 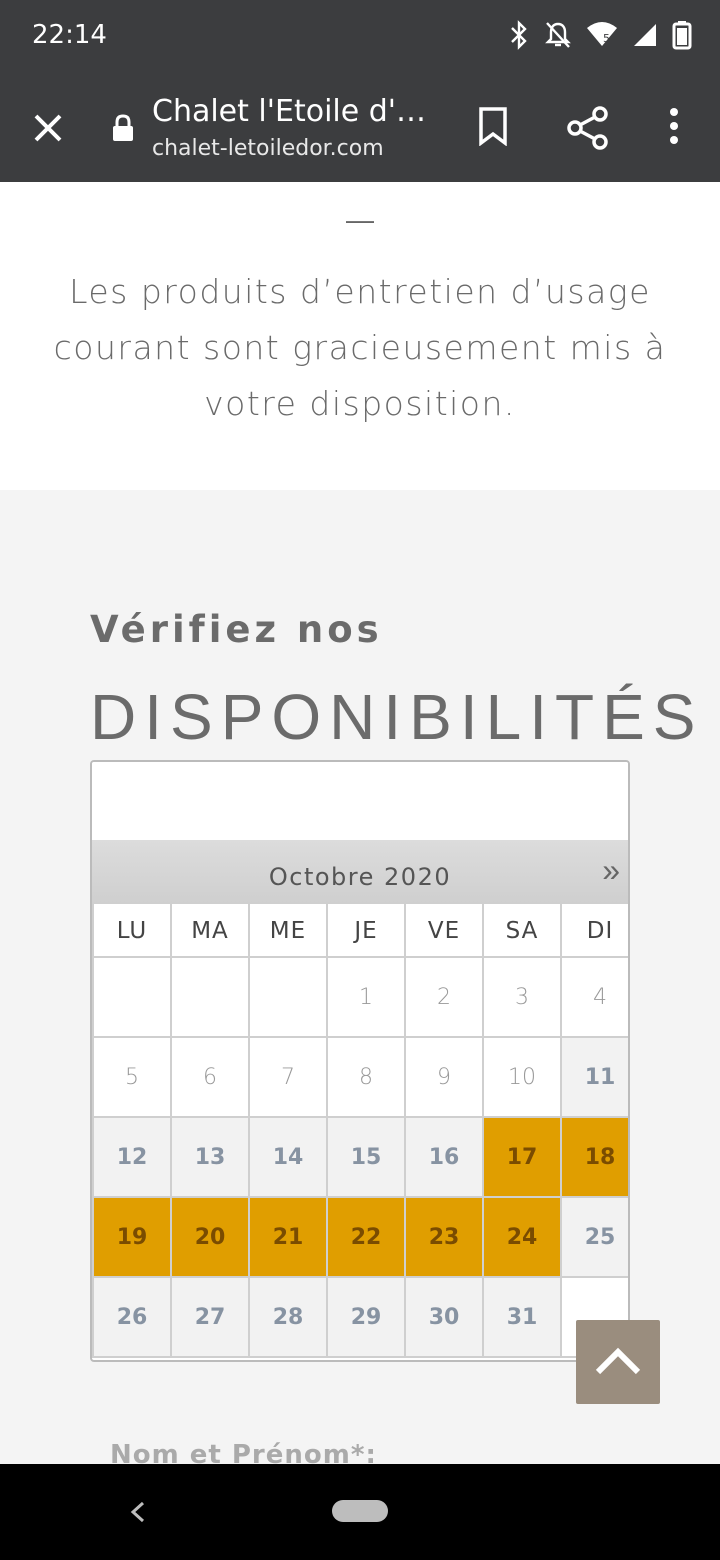 I want to click on calendar-day-booked: 19, so click(x=132, y=1237).